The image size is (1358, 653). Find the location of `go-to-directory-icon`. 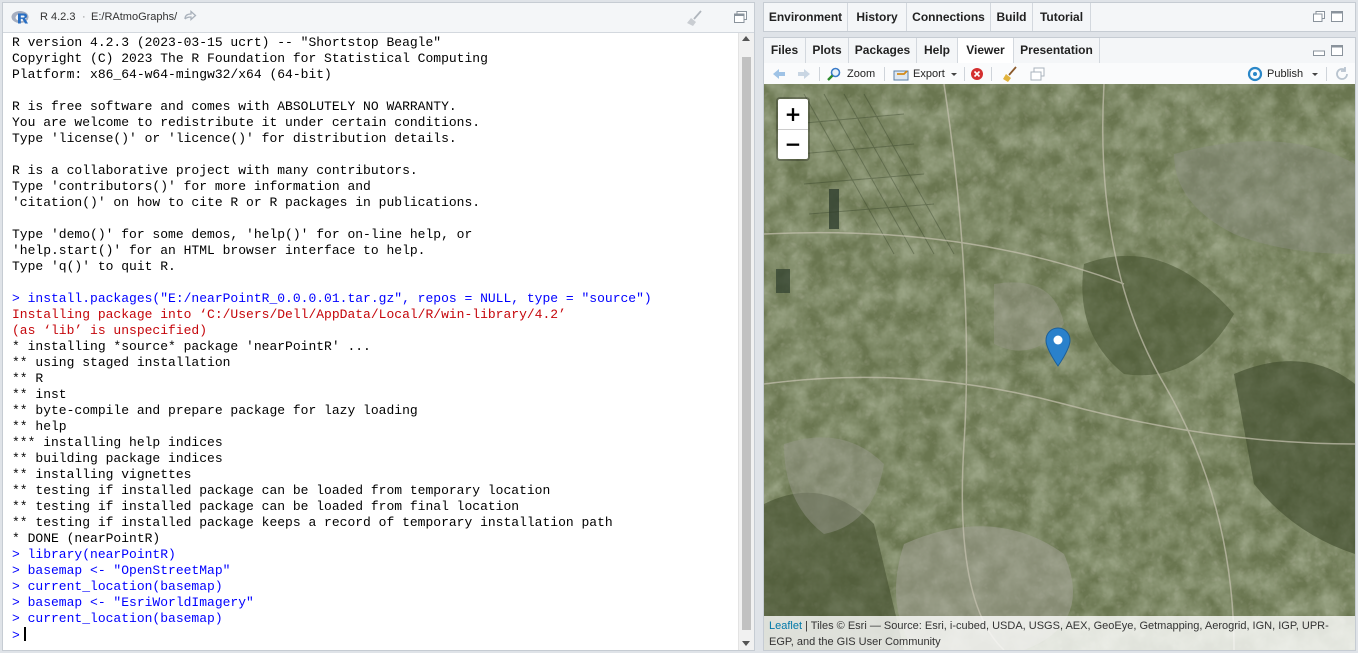

go-to-directory-icon is located at coordinates (190, 16).